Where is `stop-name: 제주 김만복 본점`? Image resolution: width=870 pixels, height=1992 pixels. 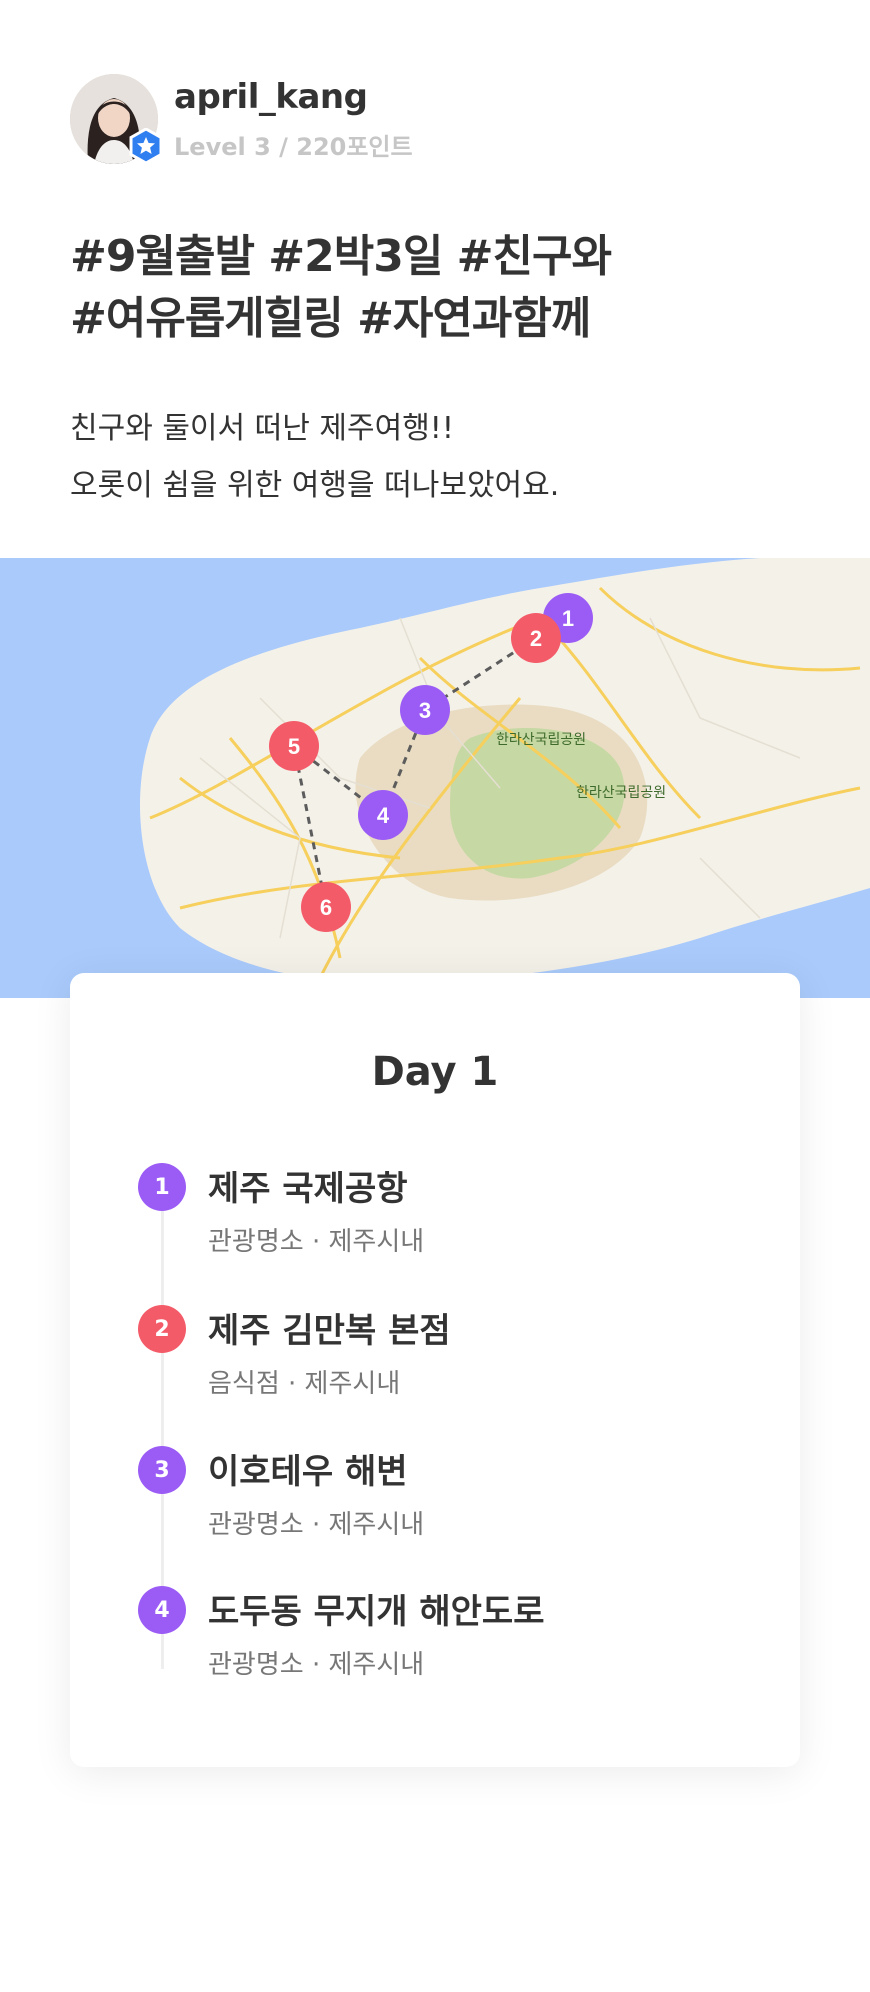 stop-name: 제주 김만복 본점 is located at coordinates (329, 1331).